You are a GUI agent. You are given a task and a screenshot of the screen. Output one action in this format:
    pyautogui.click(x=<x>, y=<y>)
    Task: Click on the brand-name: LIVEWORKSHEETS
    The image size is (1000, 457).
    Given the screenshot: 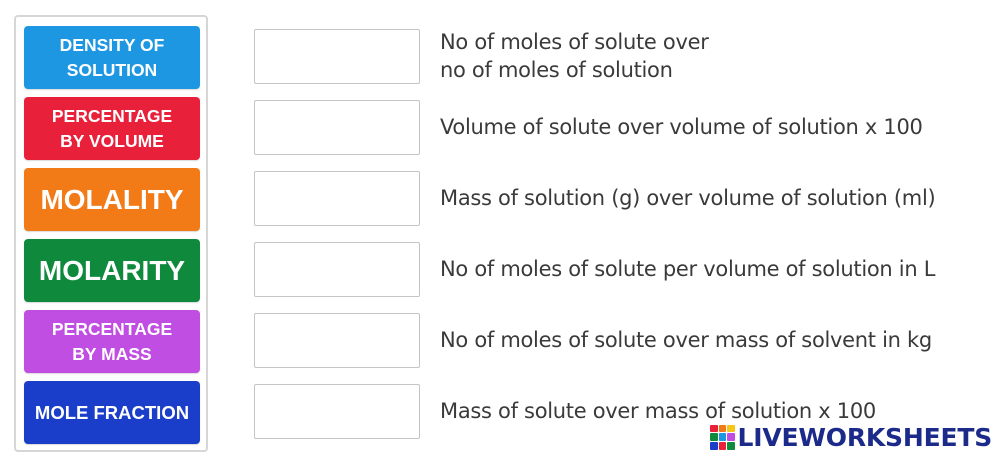 What is the action you would take?
    pyautogui.click(x=865, y=437)
    